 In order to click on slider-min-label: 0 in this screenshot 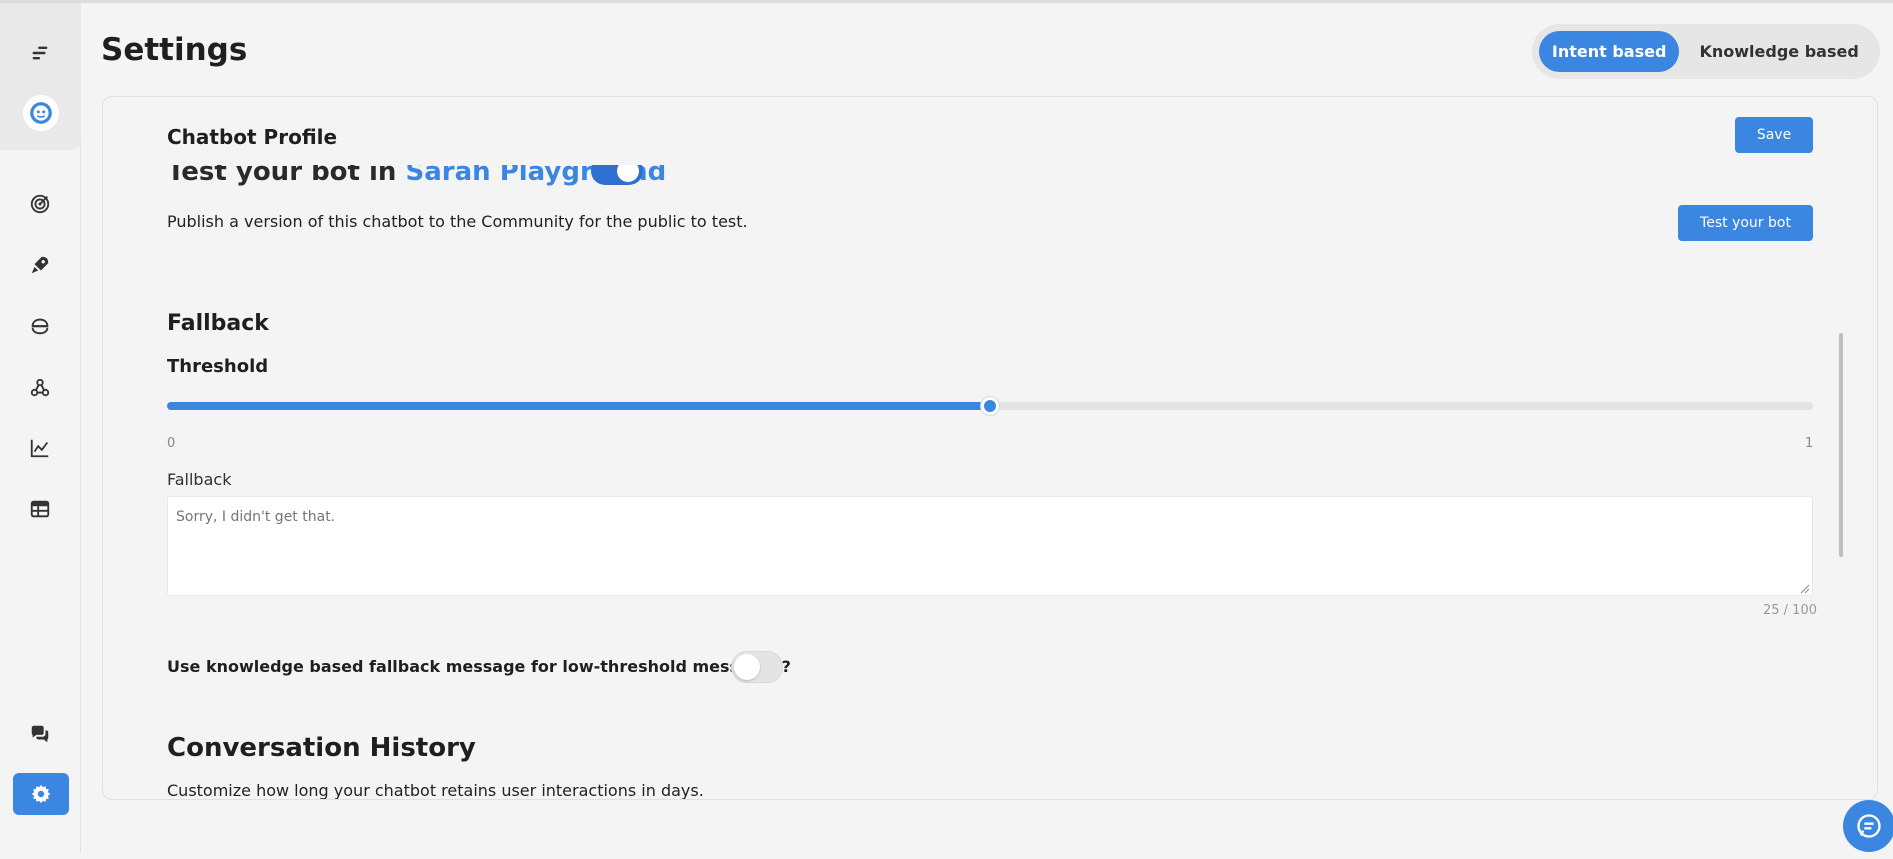, I will do `click(171, 443)`.